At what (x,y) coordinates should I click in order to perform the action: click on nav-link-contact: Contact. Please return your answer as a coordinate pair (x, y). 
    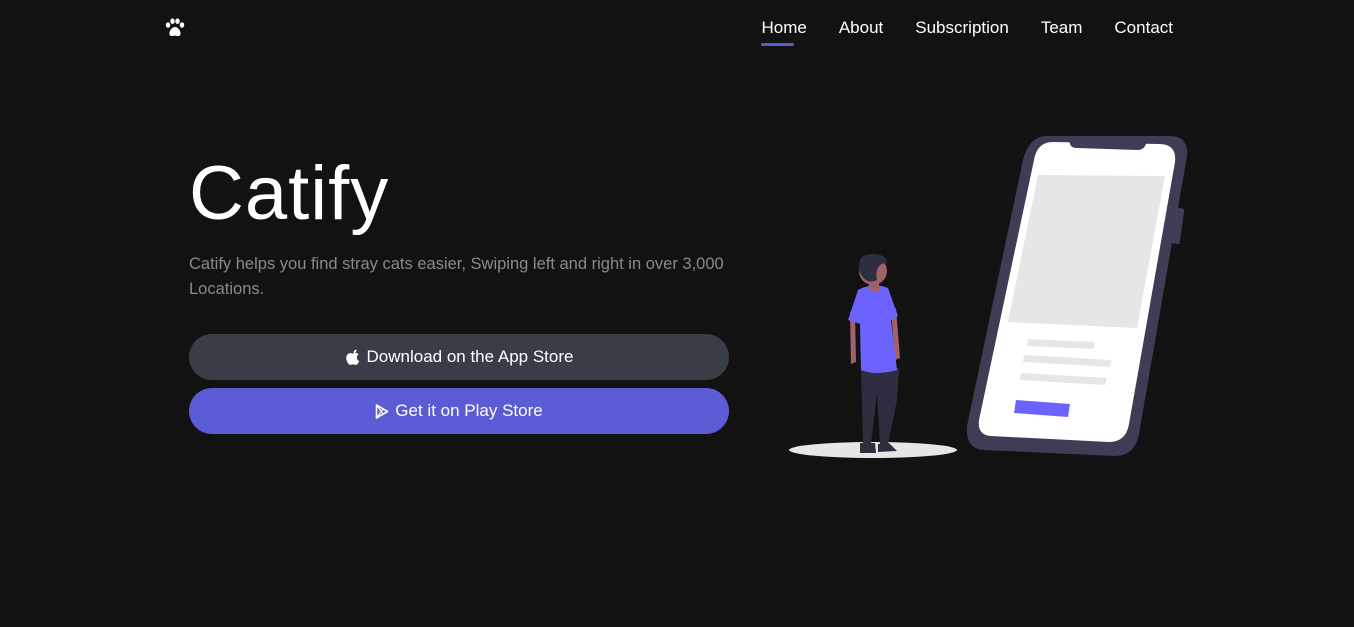
    Looking at the image, I should click on (1143, 32).